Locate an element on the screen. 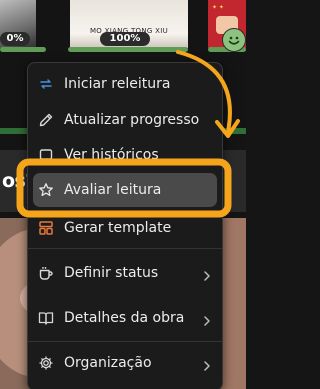 The height and width of the screenshot is (389, 320). menu-item-label: Gerar template is located at coordinates (118, 228).